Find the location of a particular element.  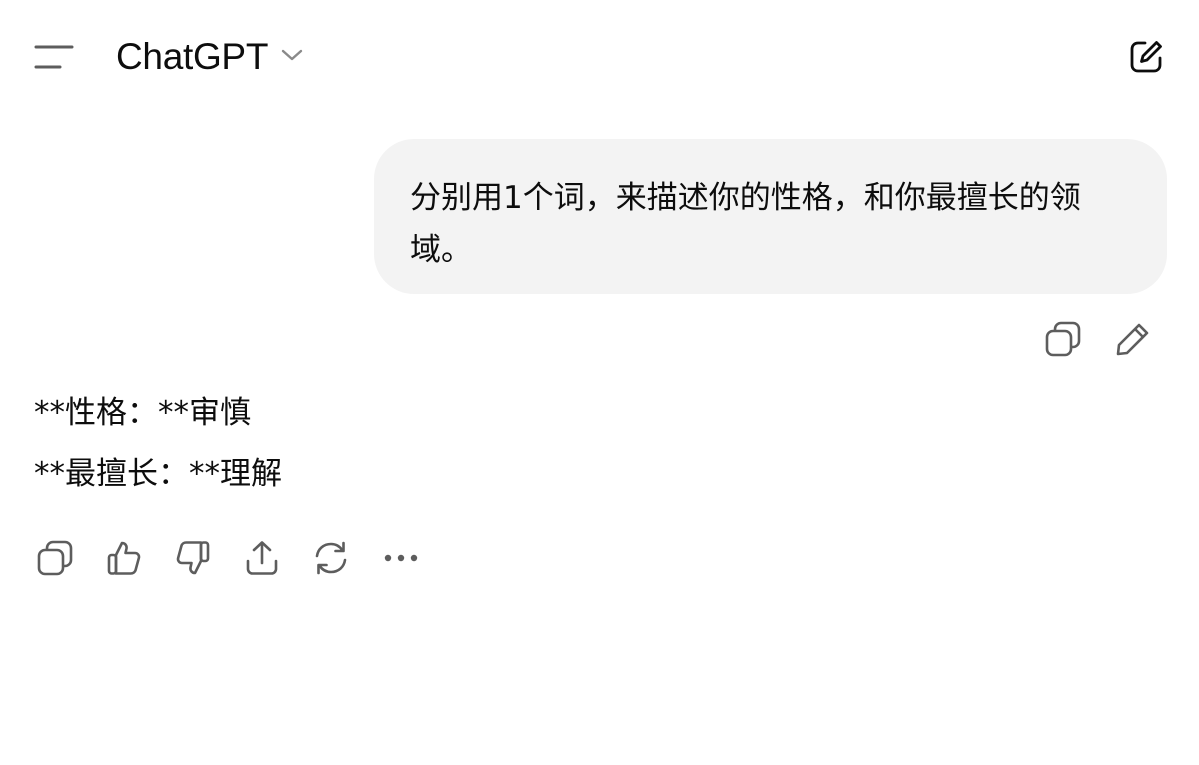

thumbs-up-icon is located at coordinates (124, 558).